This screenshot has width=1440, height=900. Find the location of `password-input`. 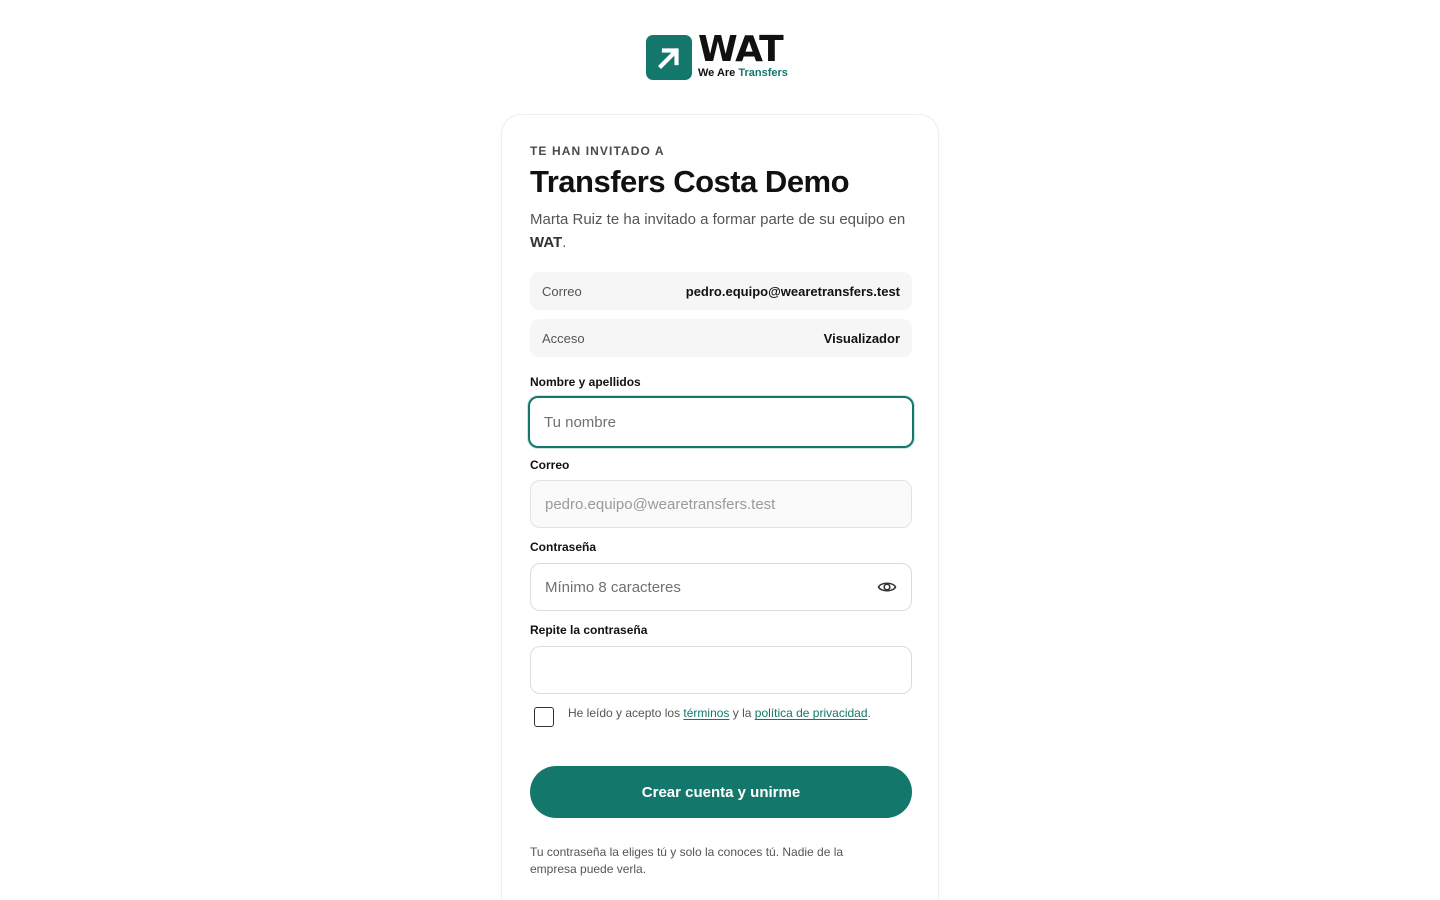

password-input is located at coordinates (711, 587).